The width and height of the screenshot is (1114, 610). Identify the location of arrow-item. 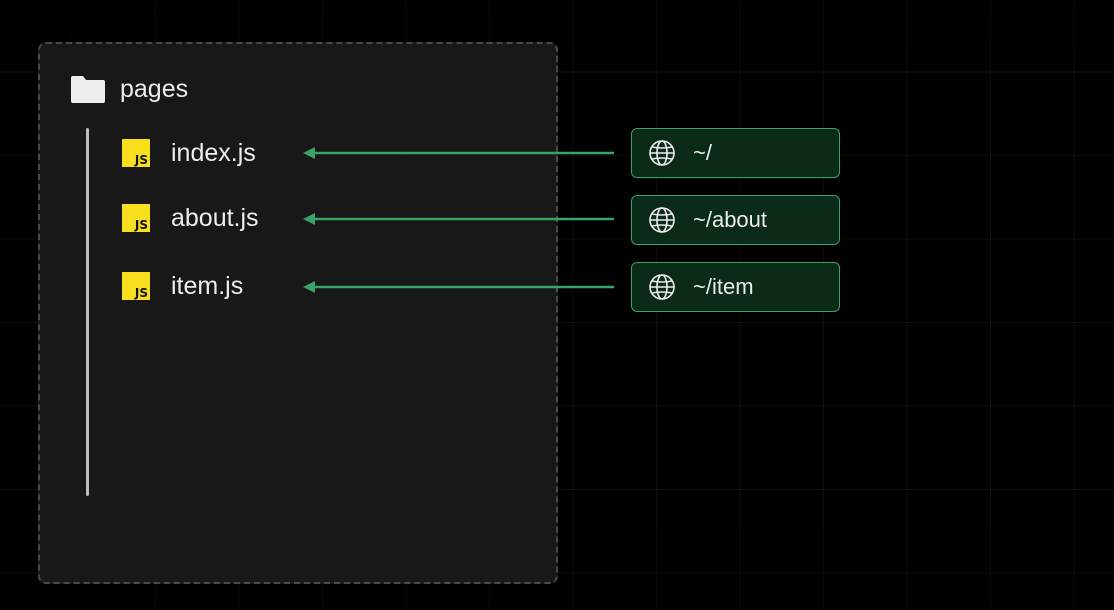
(458, 287).